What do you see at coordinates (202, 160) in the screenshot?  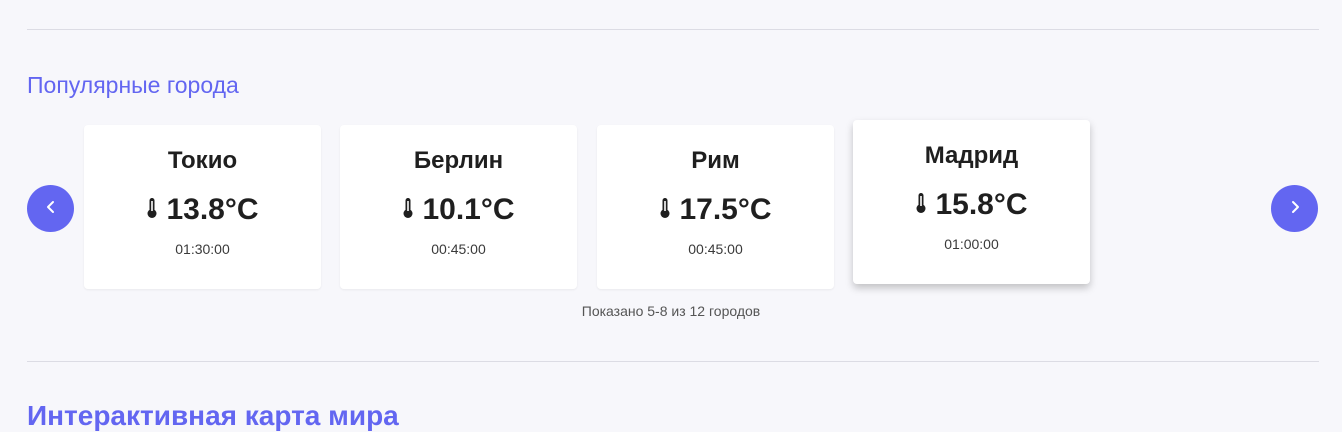 I see `city-name: Токио` at bounding box center [202, 160].